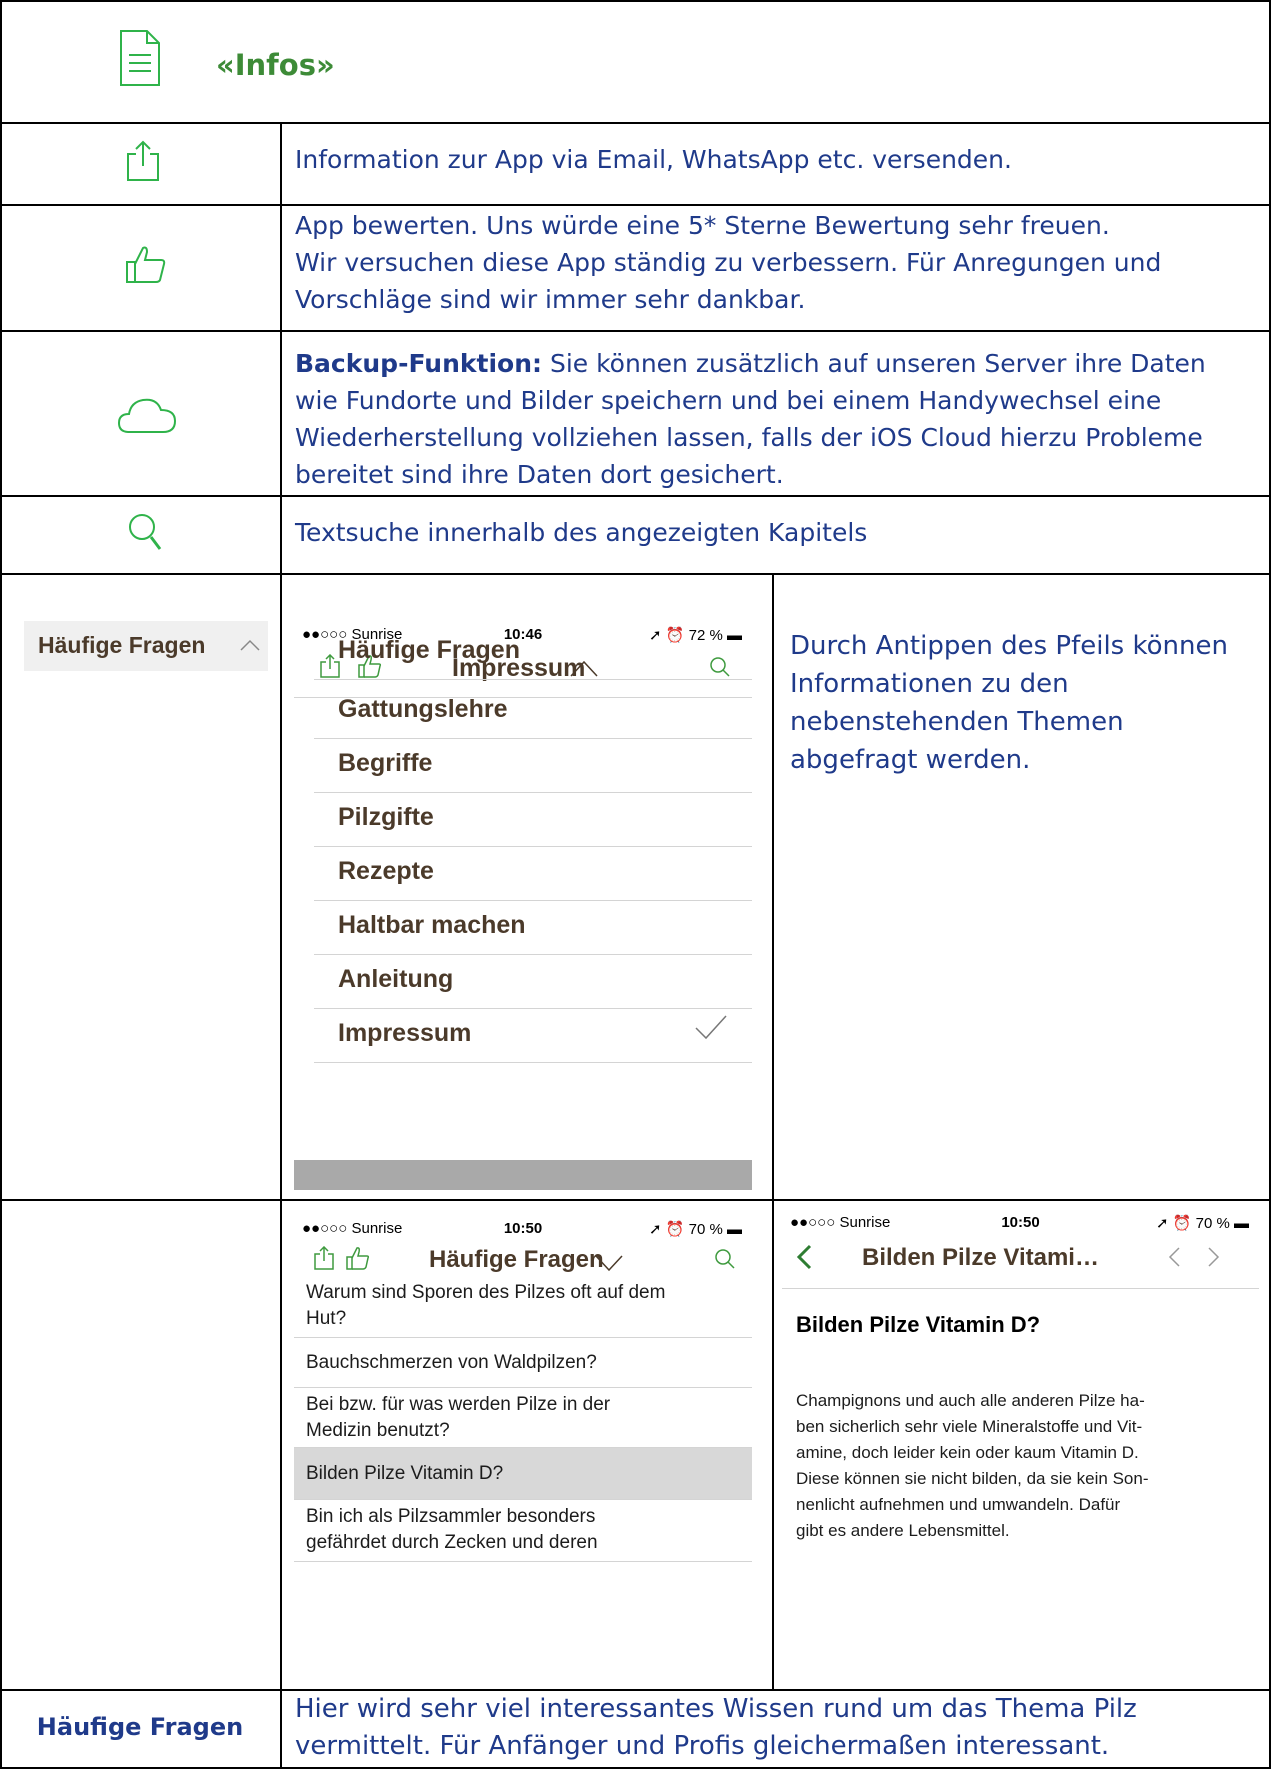 This screenshot has width=1271, height=1769. What do you see at coordinates (122, 645) in the screenshot?
I see `faq-dropdown-label: Häufige Fragen` at bounding box center [122, 645].